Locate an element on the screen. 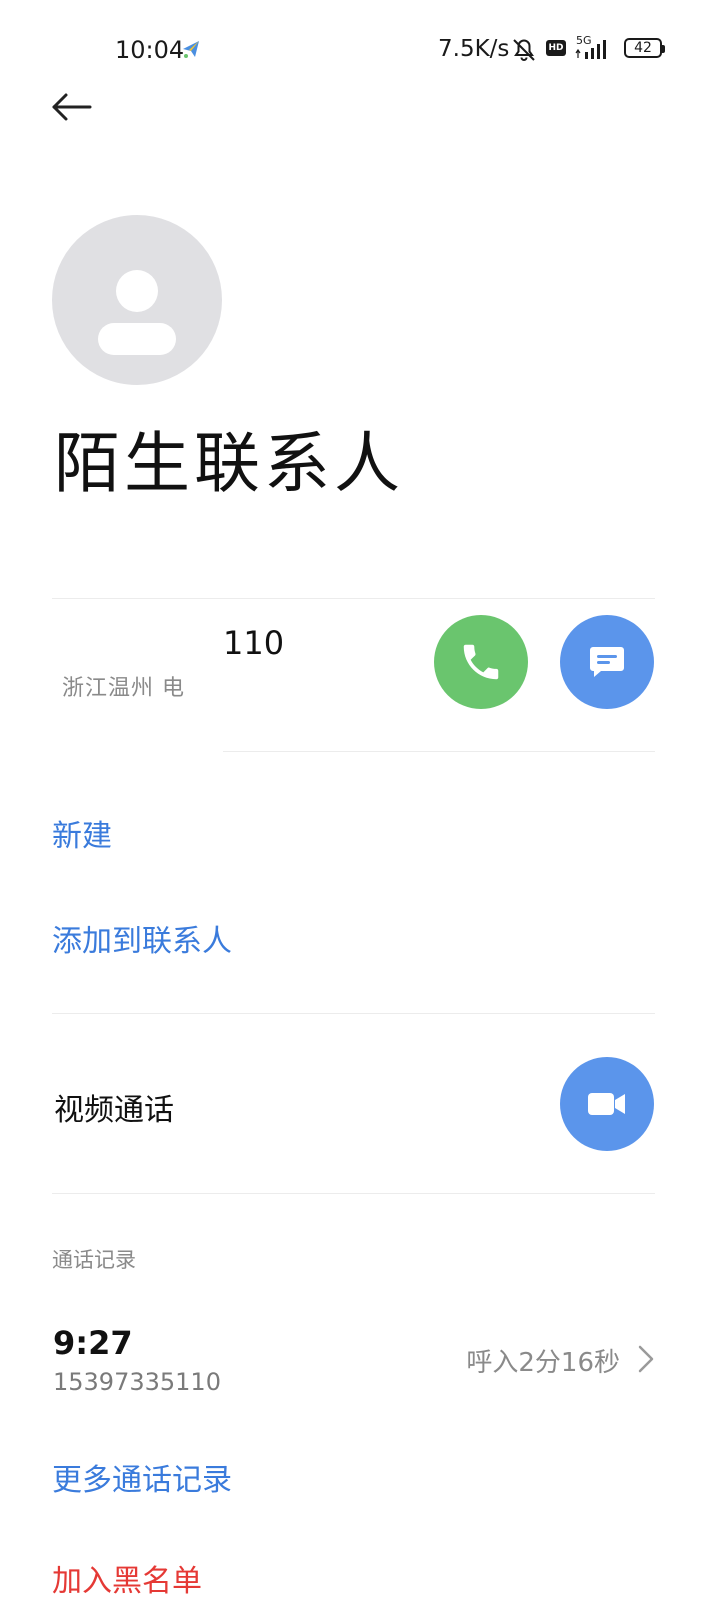 This screenshot has height=1600, width=720. call-button is located at coordinates (481, 662).